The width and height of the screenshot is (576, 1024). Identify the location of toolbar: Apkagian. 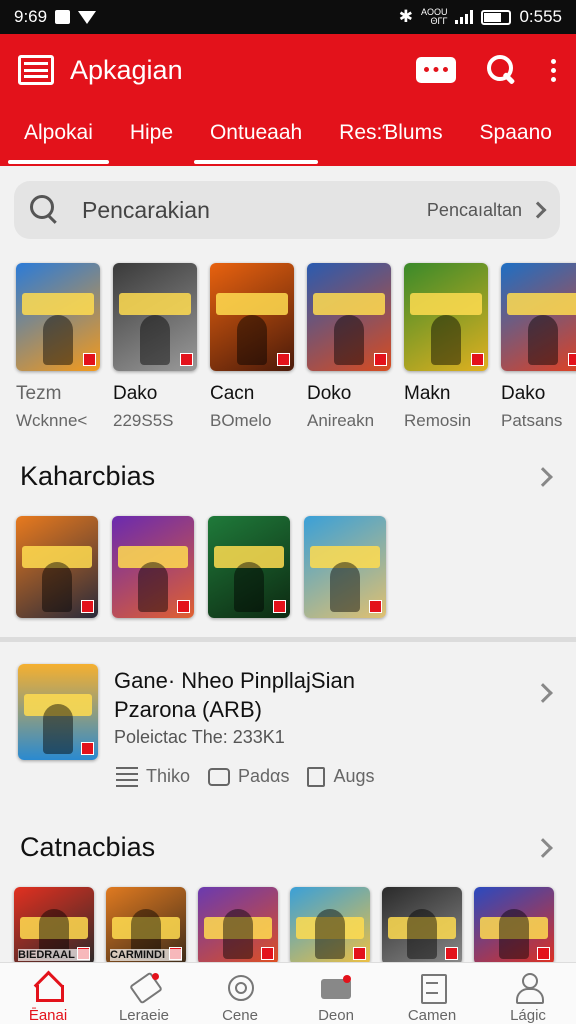
(288, 70).